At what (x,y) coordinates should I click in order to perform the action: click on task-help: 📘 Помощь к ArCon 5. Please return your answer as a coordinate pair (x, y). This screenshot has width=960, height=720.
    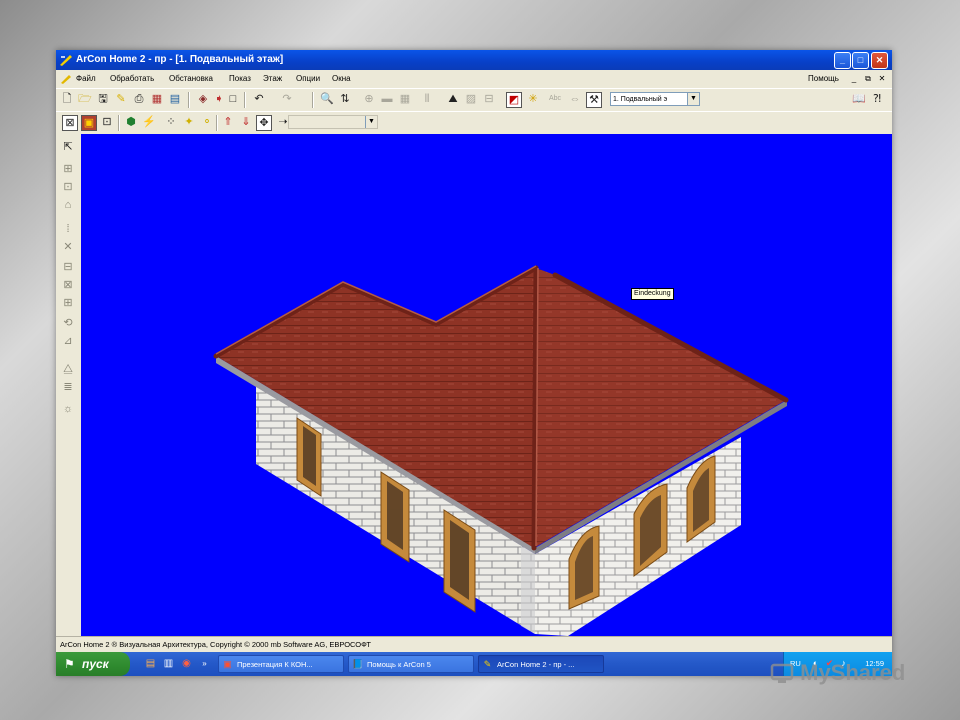
    Looking at the image, I should click on (411, 664).